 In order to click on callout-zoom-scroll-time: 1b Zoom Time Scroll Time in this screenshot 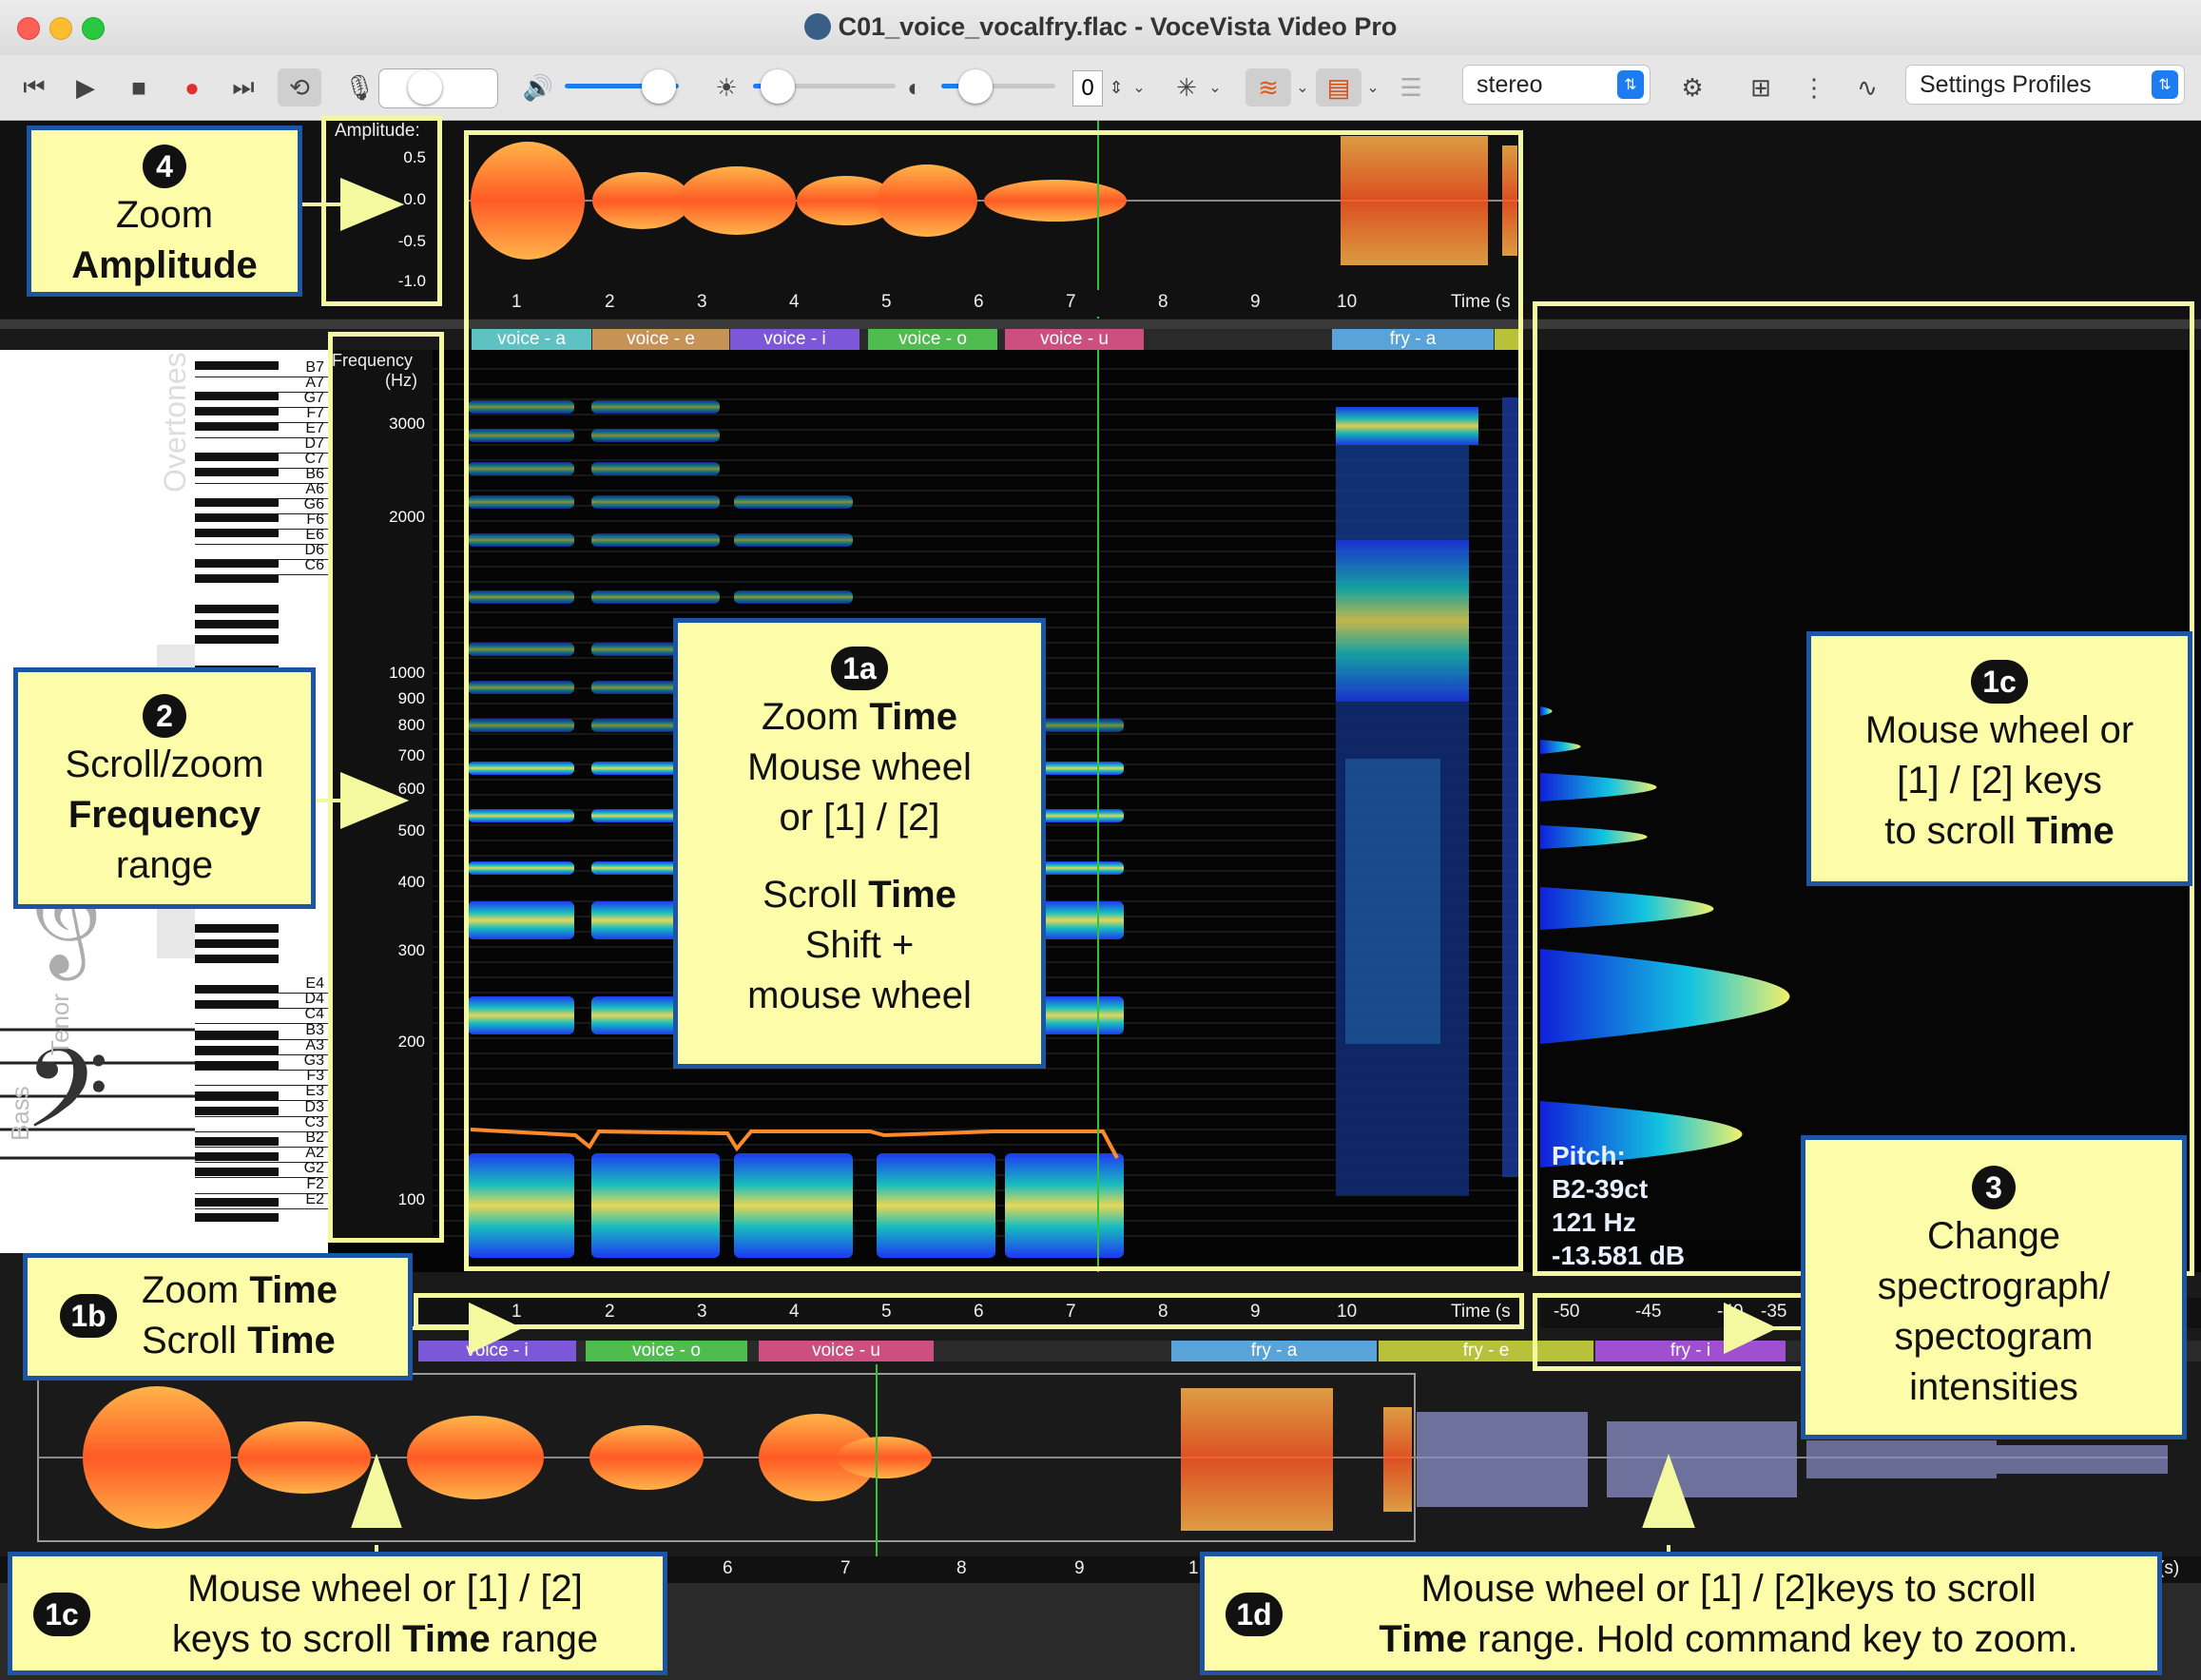, I will do `click(218, 1317)`.